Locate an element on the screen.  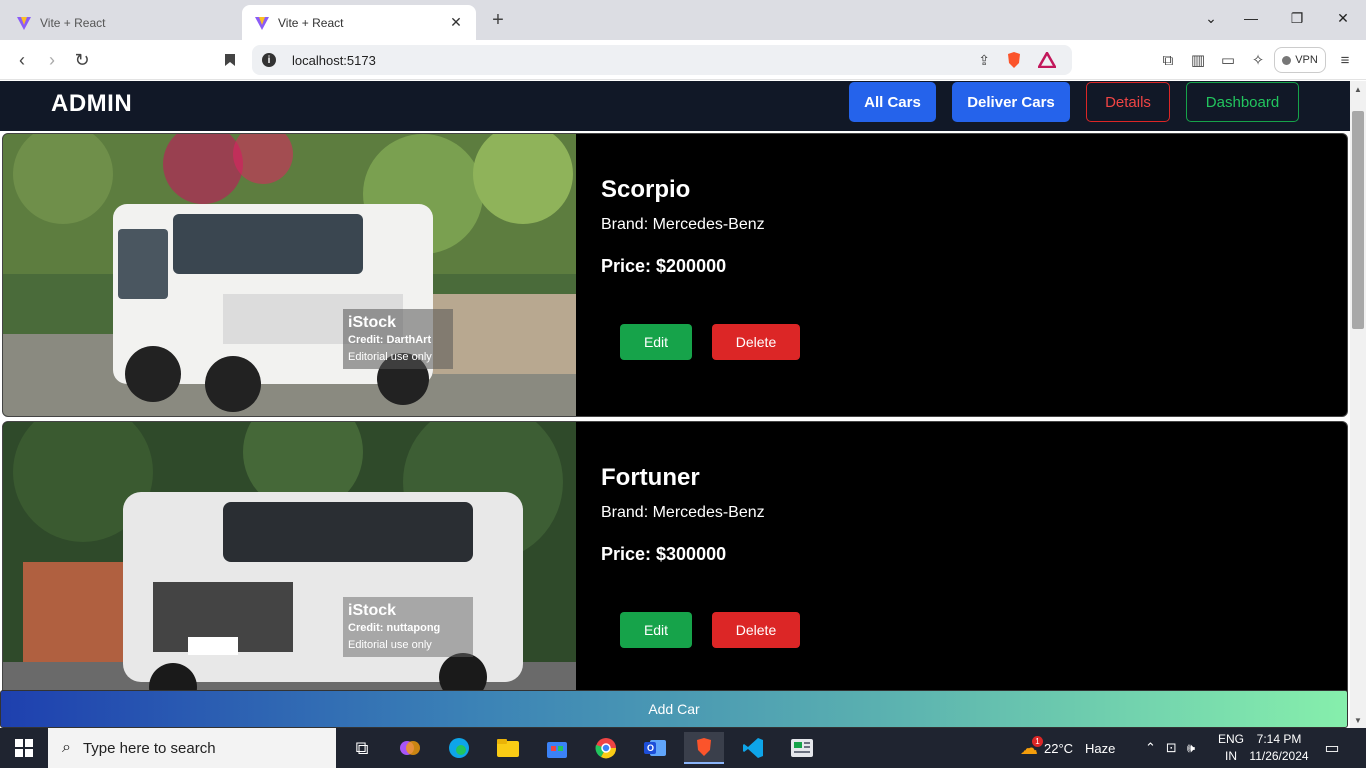
lang-region: IN is located at coordinates (1231, 756).